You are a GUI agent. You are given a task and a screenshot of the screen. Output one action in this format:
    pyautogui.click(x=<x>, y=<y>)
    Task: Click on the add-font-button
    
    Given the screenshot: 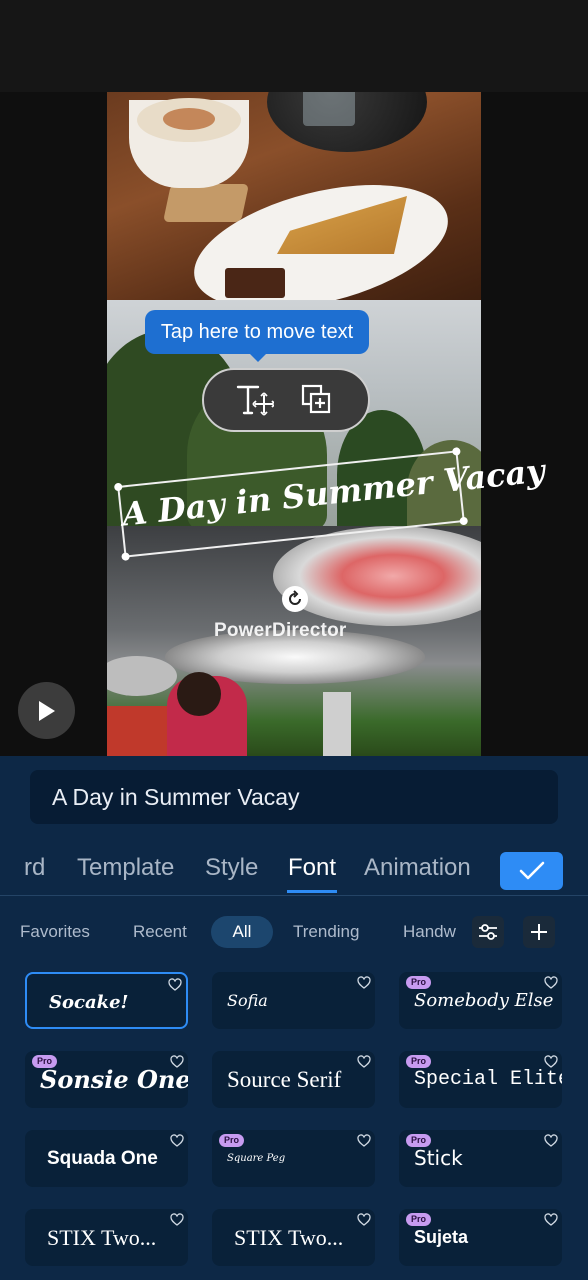 What is the action you would take?
    pyautogui.click(x=539, y=932)
    